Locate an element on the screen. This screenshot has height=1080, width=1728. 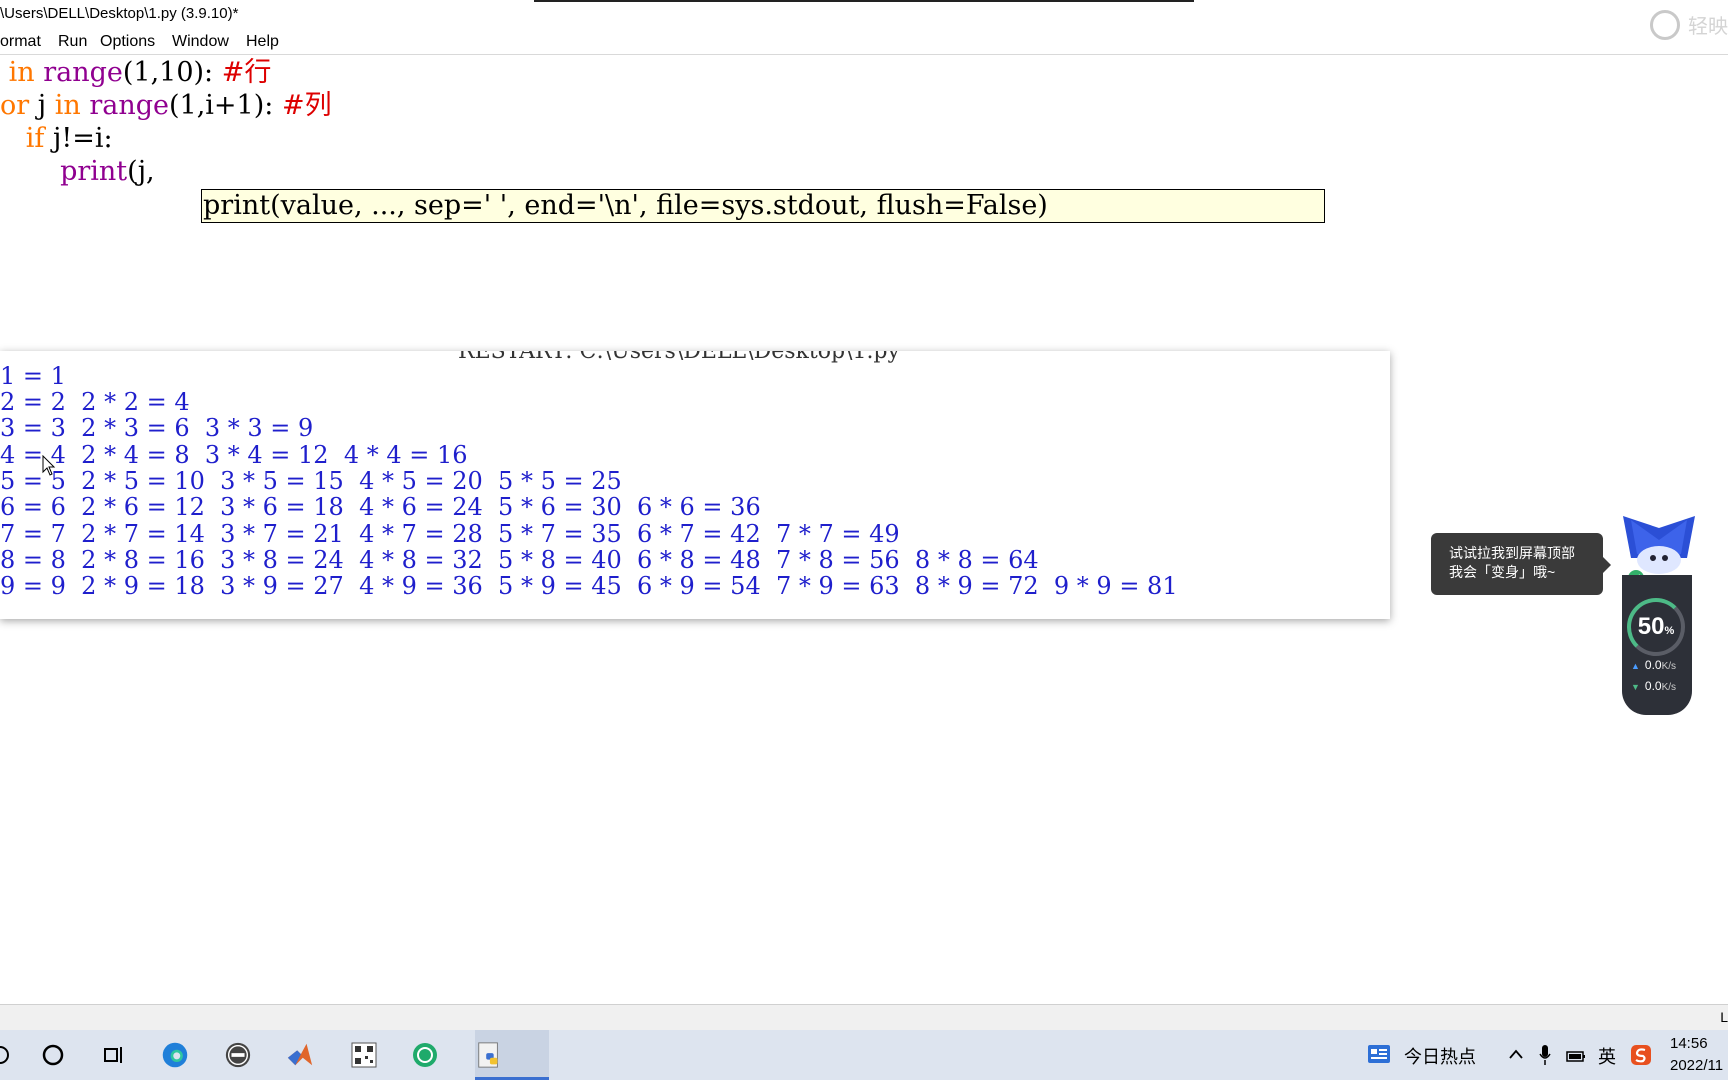
tooltip-line-2: 我会「变身」哦~ is located at coordinates (1502, 572).